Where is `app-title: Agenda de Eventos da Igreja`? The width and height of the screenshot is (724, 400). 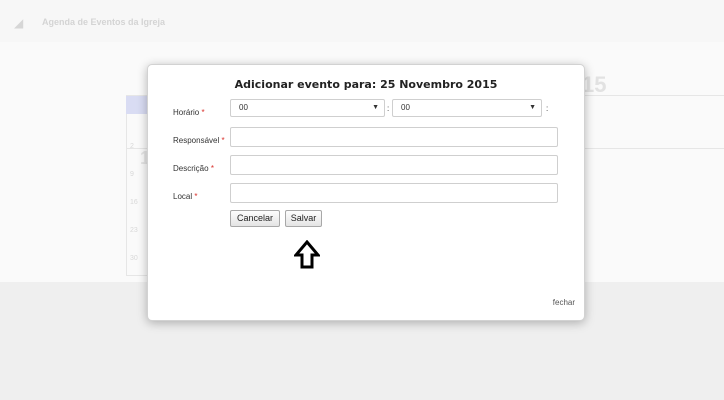
app-title: Agenda de Eventos da Igreja is located at coordinates (104, 22).